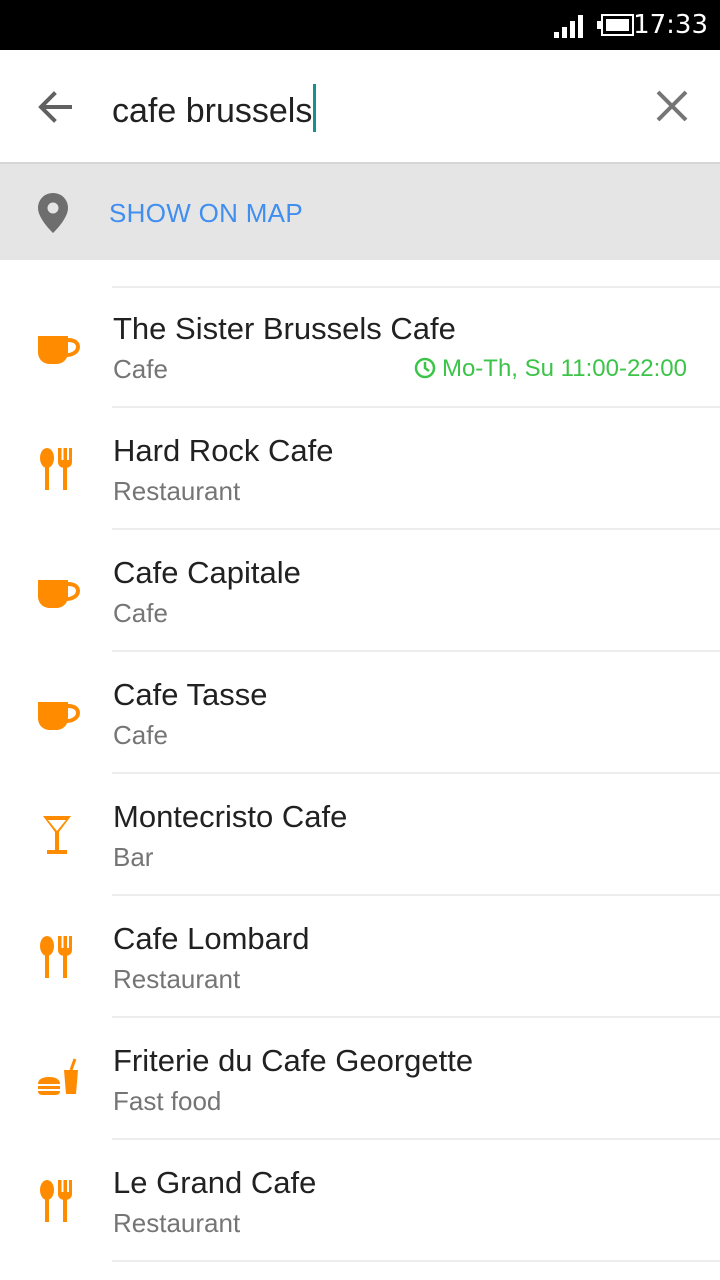 This screenshot has height=1280, width=720. What do you see at coordinates (425, 368) in the screenshot?
I see `clock-icon` at bounding box center [425, 368].